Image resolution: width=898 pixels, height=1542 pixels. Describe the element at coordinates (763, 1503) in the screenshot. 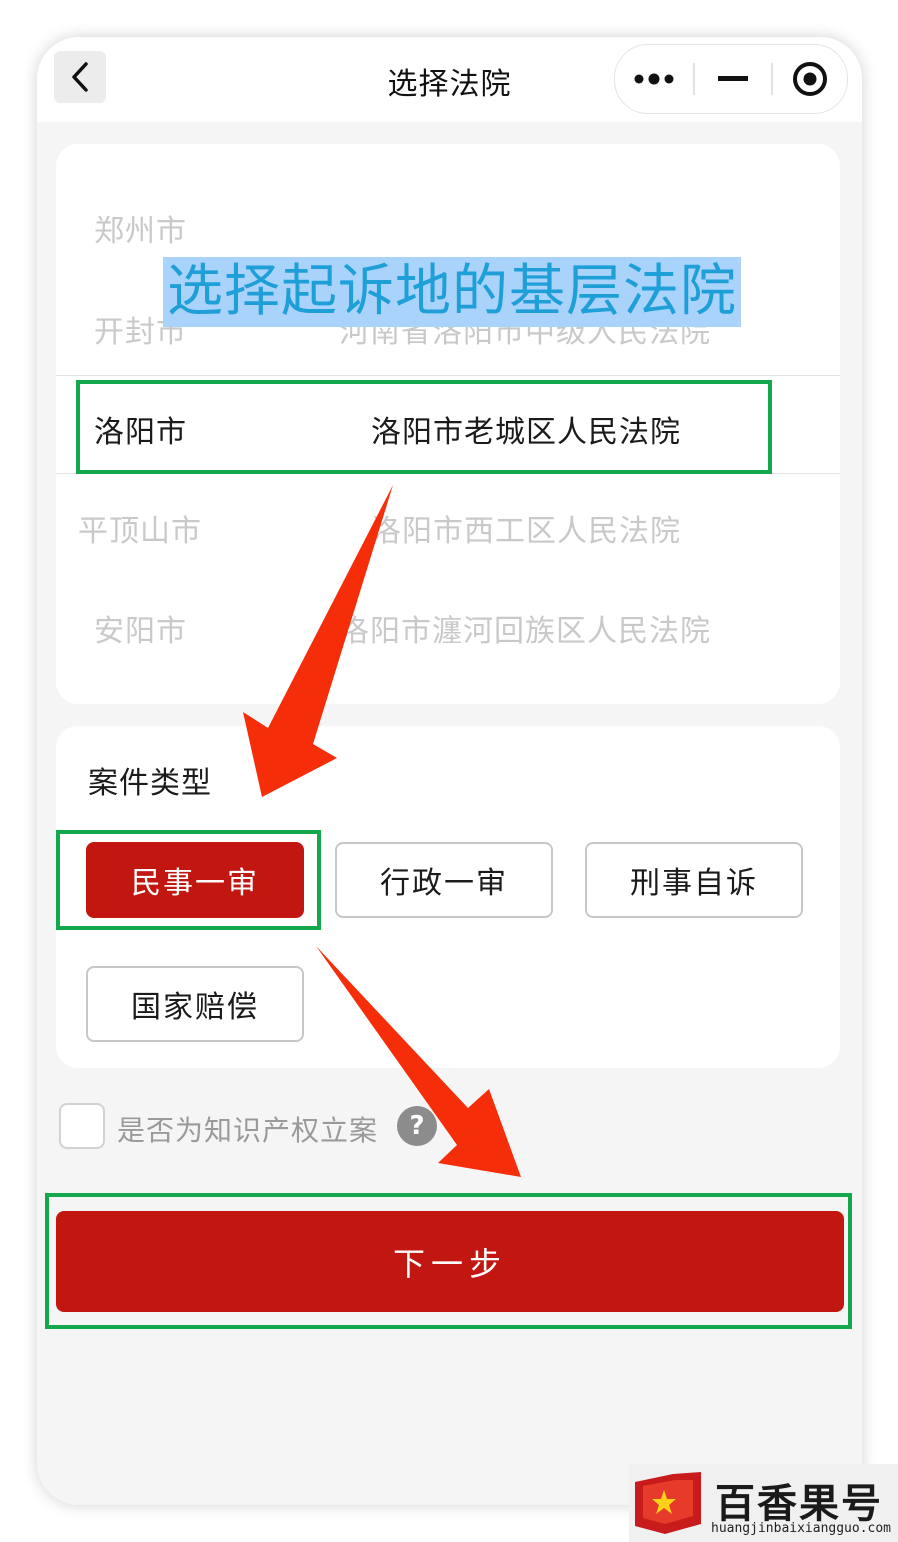

I see `watermark: 百香果号 huangjinbaixiangguo.com` at that location.